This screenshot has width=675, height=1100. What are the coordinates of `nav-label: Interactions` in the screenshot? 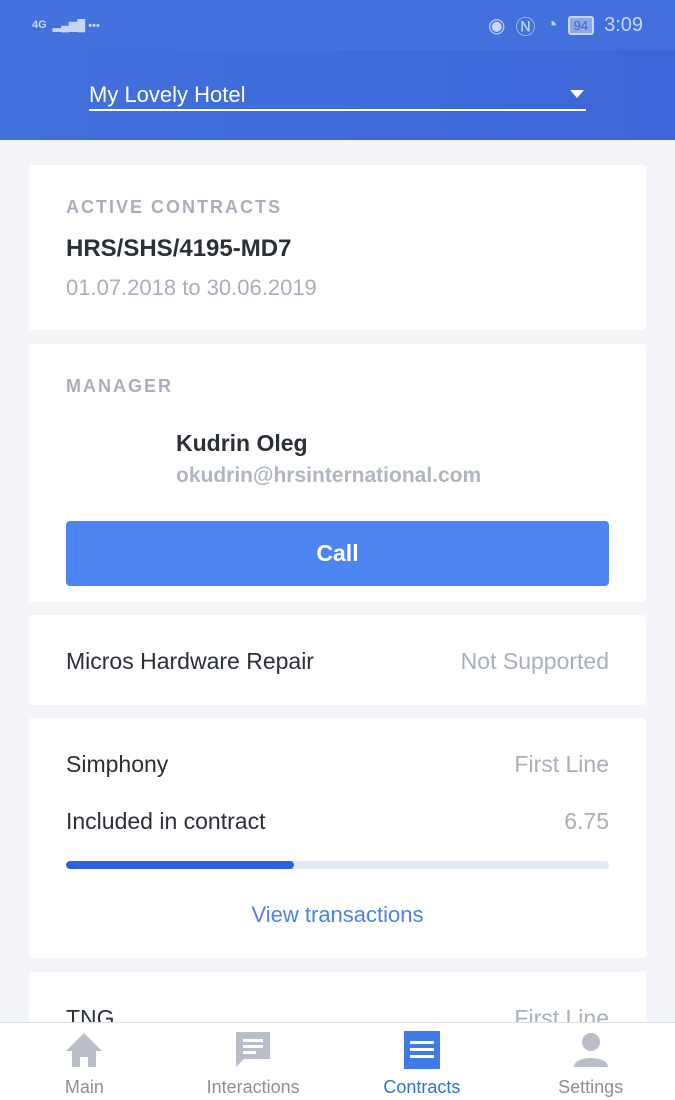 It's located at (253, 1087).